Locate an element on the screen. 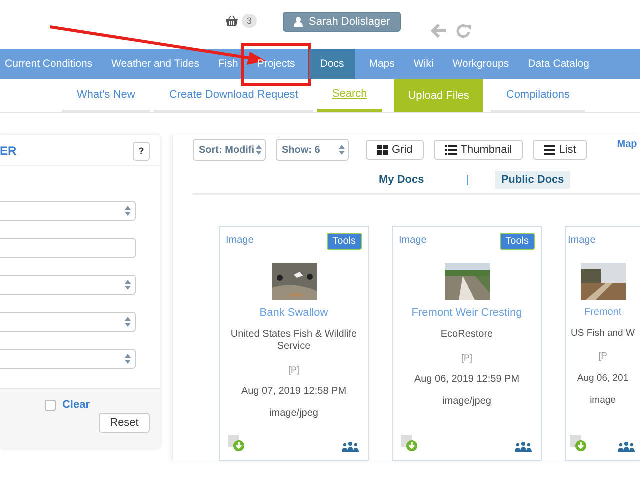 The image size is (640, 480). document-mime-type: image is located at coordinates (603, 401).